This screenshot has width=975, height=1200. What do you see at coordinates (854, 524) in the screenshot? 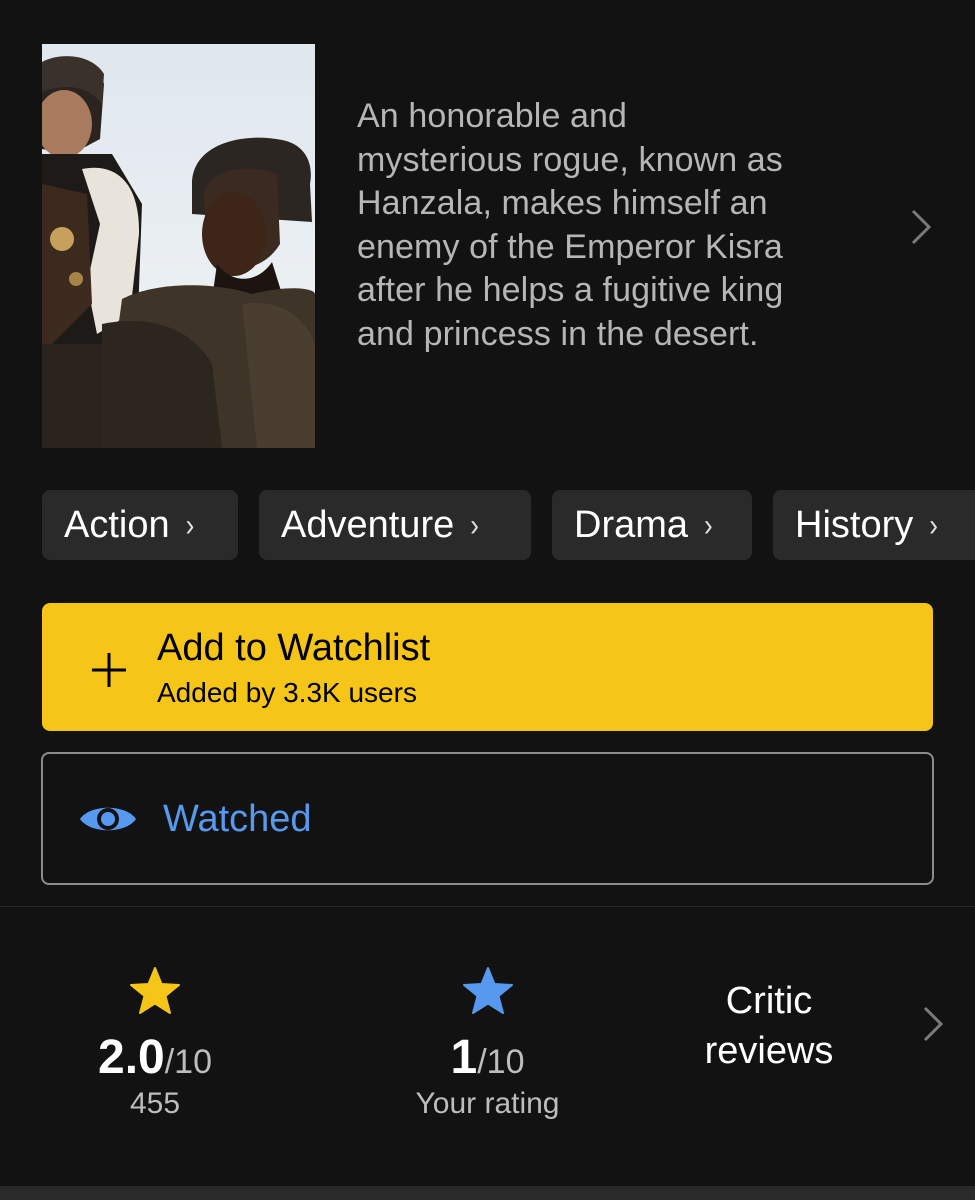
I see `genre-label: History` at bounding box center [854, 524].